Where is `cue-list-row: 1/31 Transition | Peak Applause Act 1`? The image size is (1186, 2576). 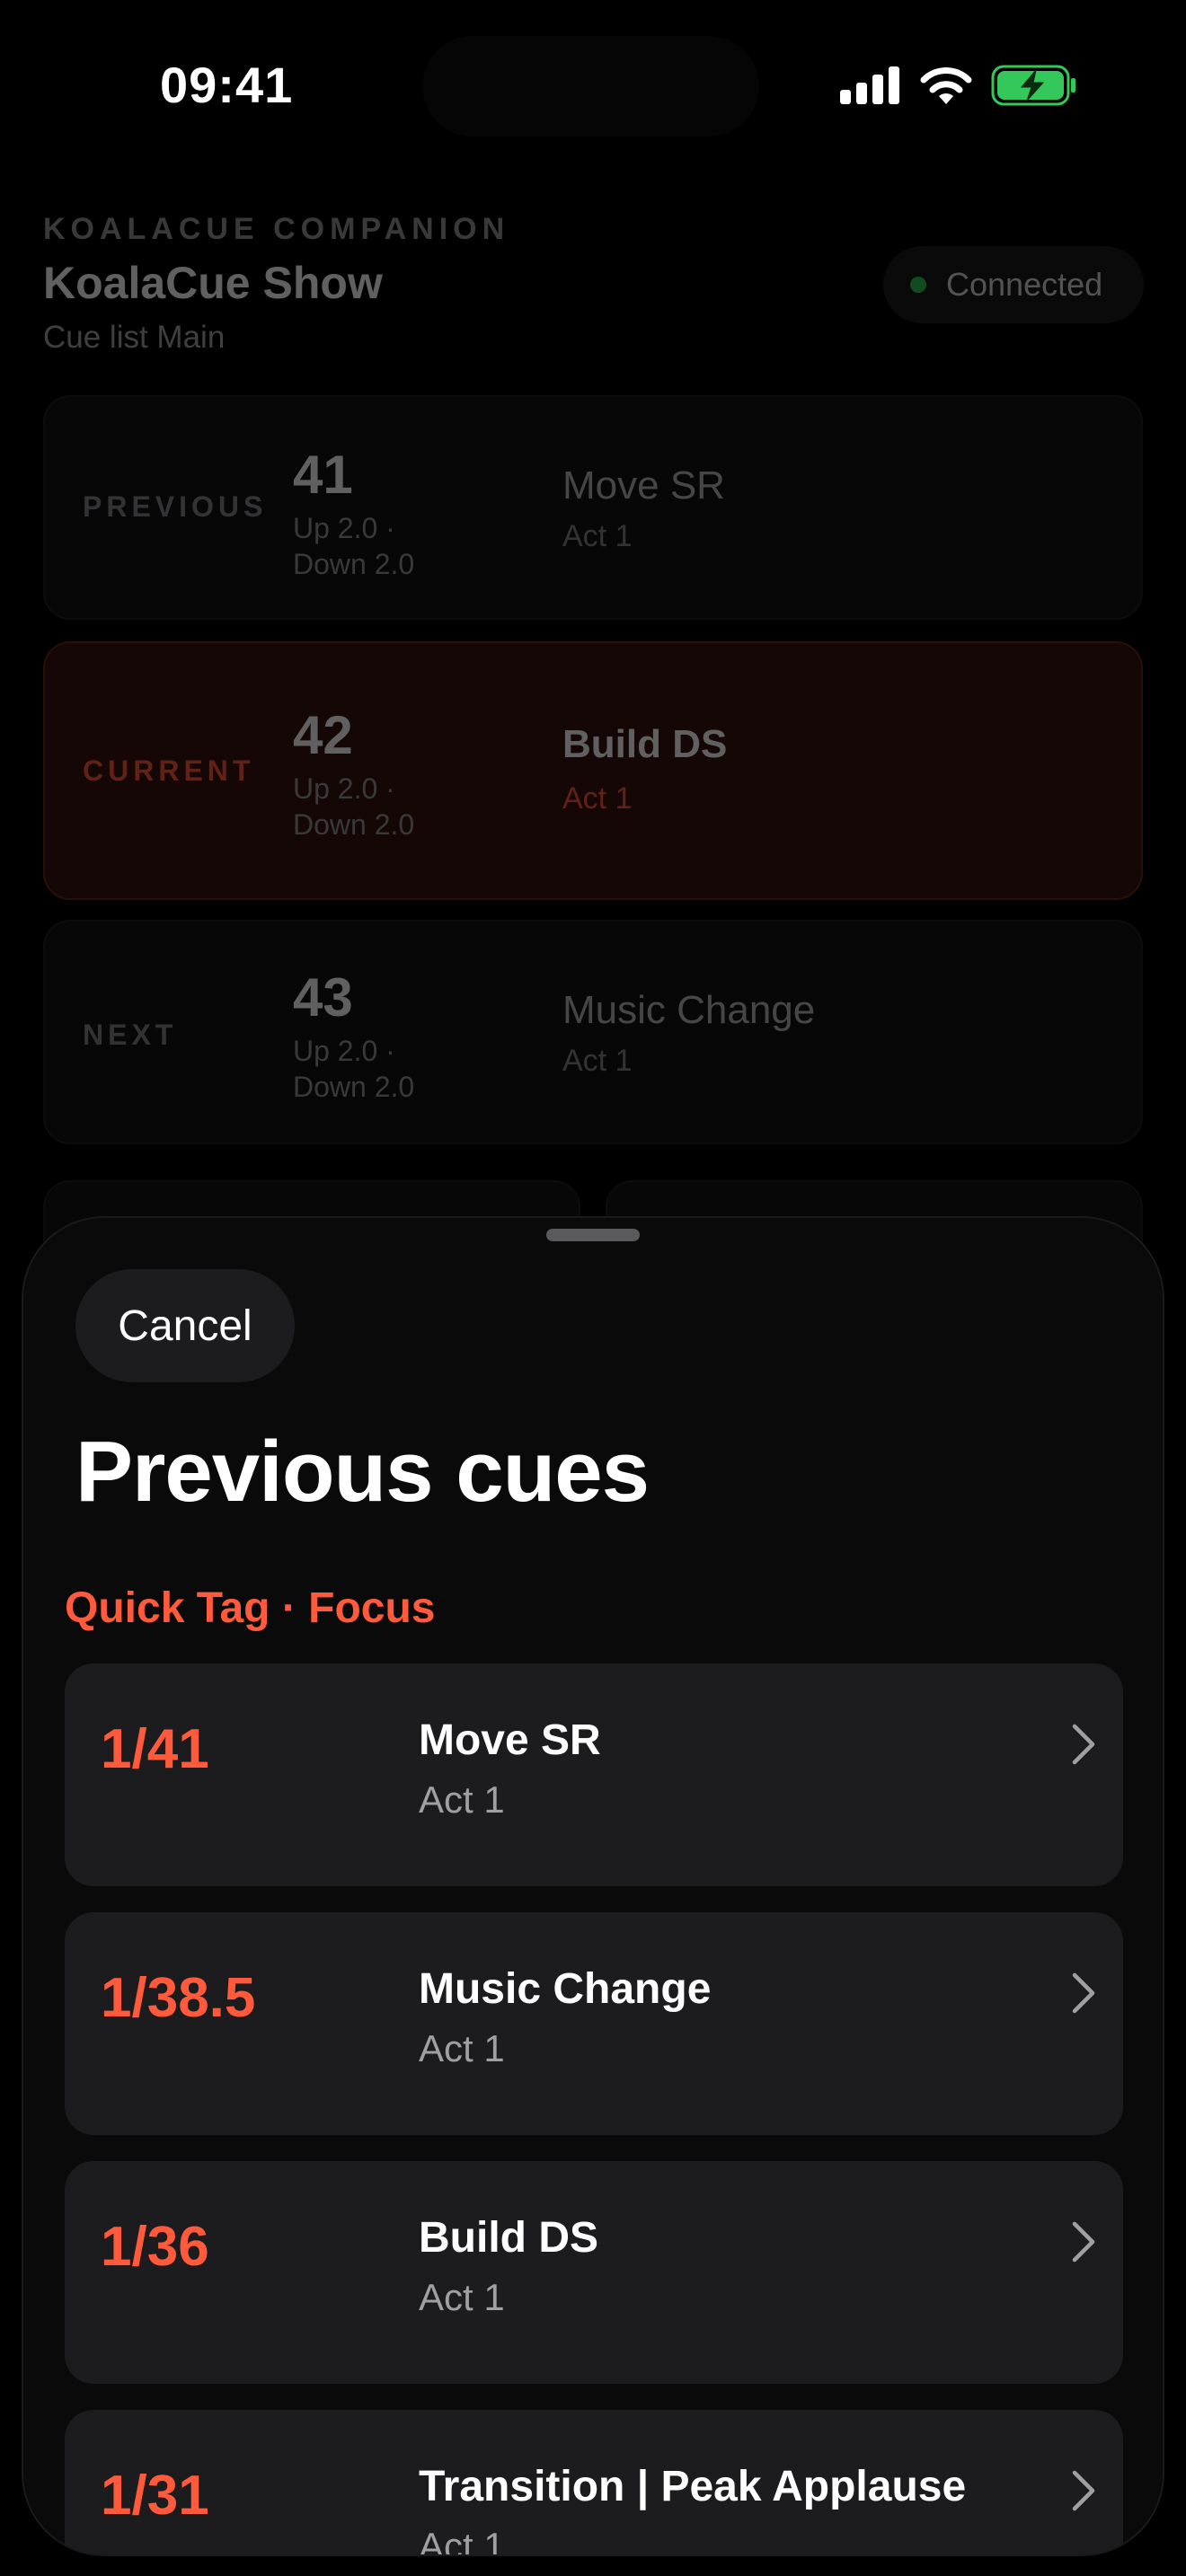
cue-list-row: 1/31 Transition | Peak Applause Act 1 is located at coordinates (594, 2483).